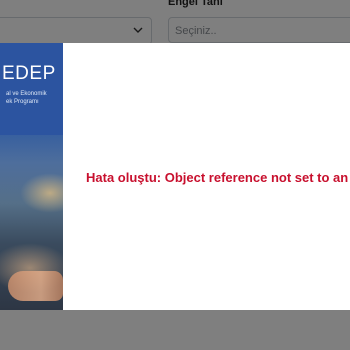 This screenshot has width=350, height=350. Describe the element at coordinates (22, 102) in the screenshot. I see `brand-tagline-line2: ek Programı` at that location.